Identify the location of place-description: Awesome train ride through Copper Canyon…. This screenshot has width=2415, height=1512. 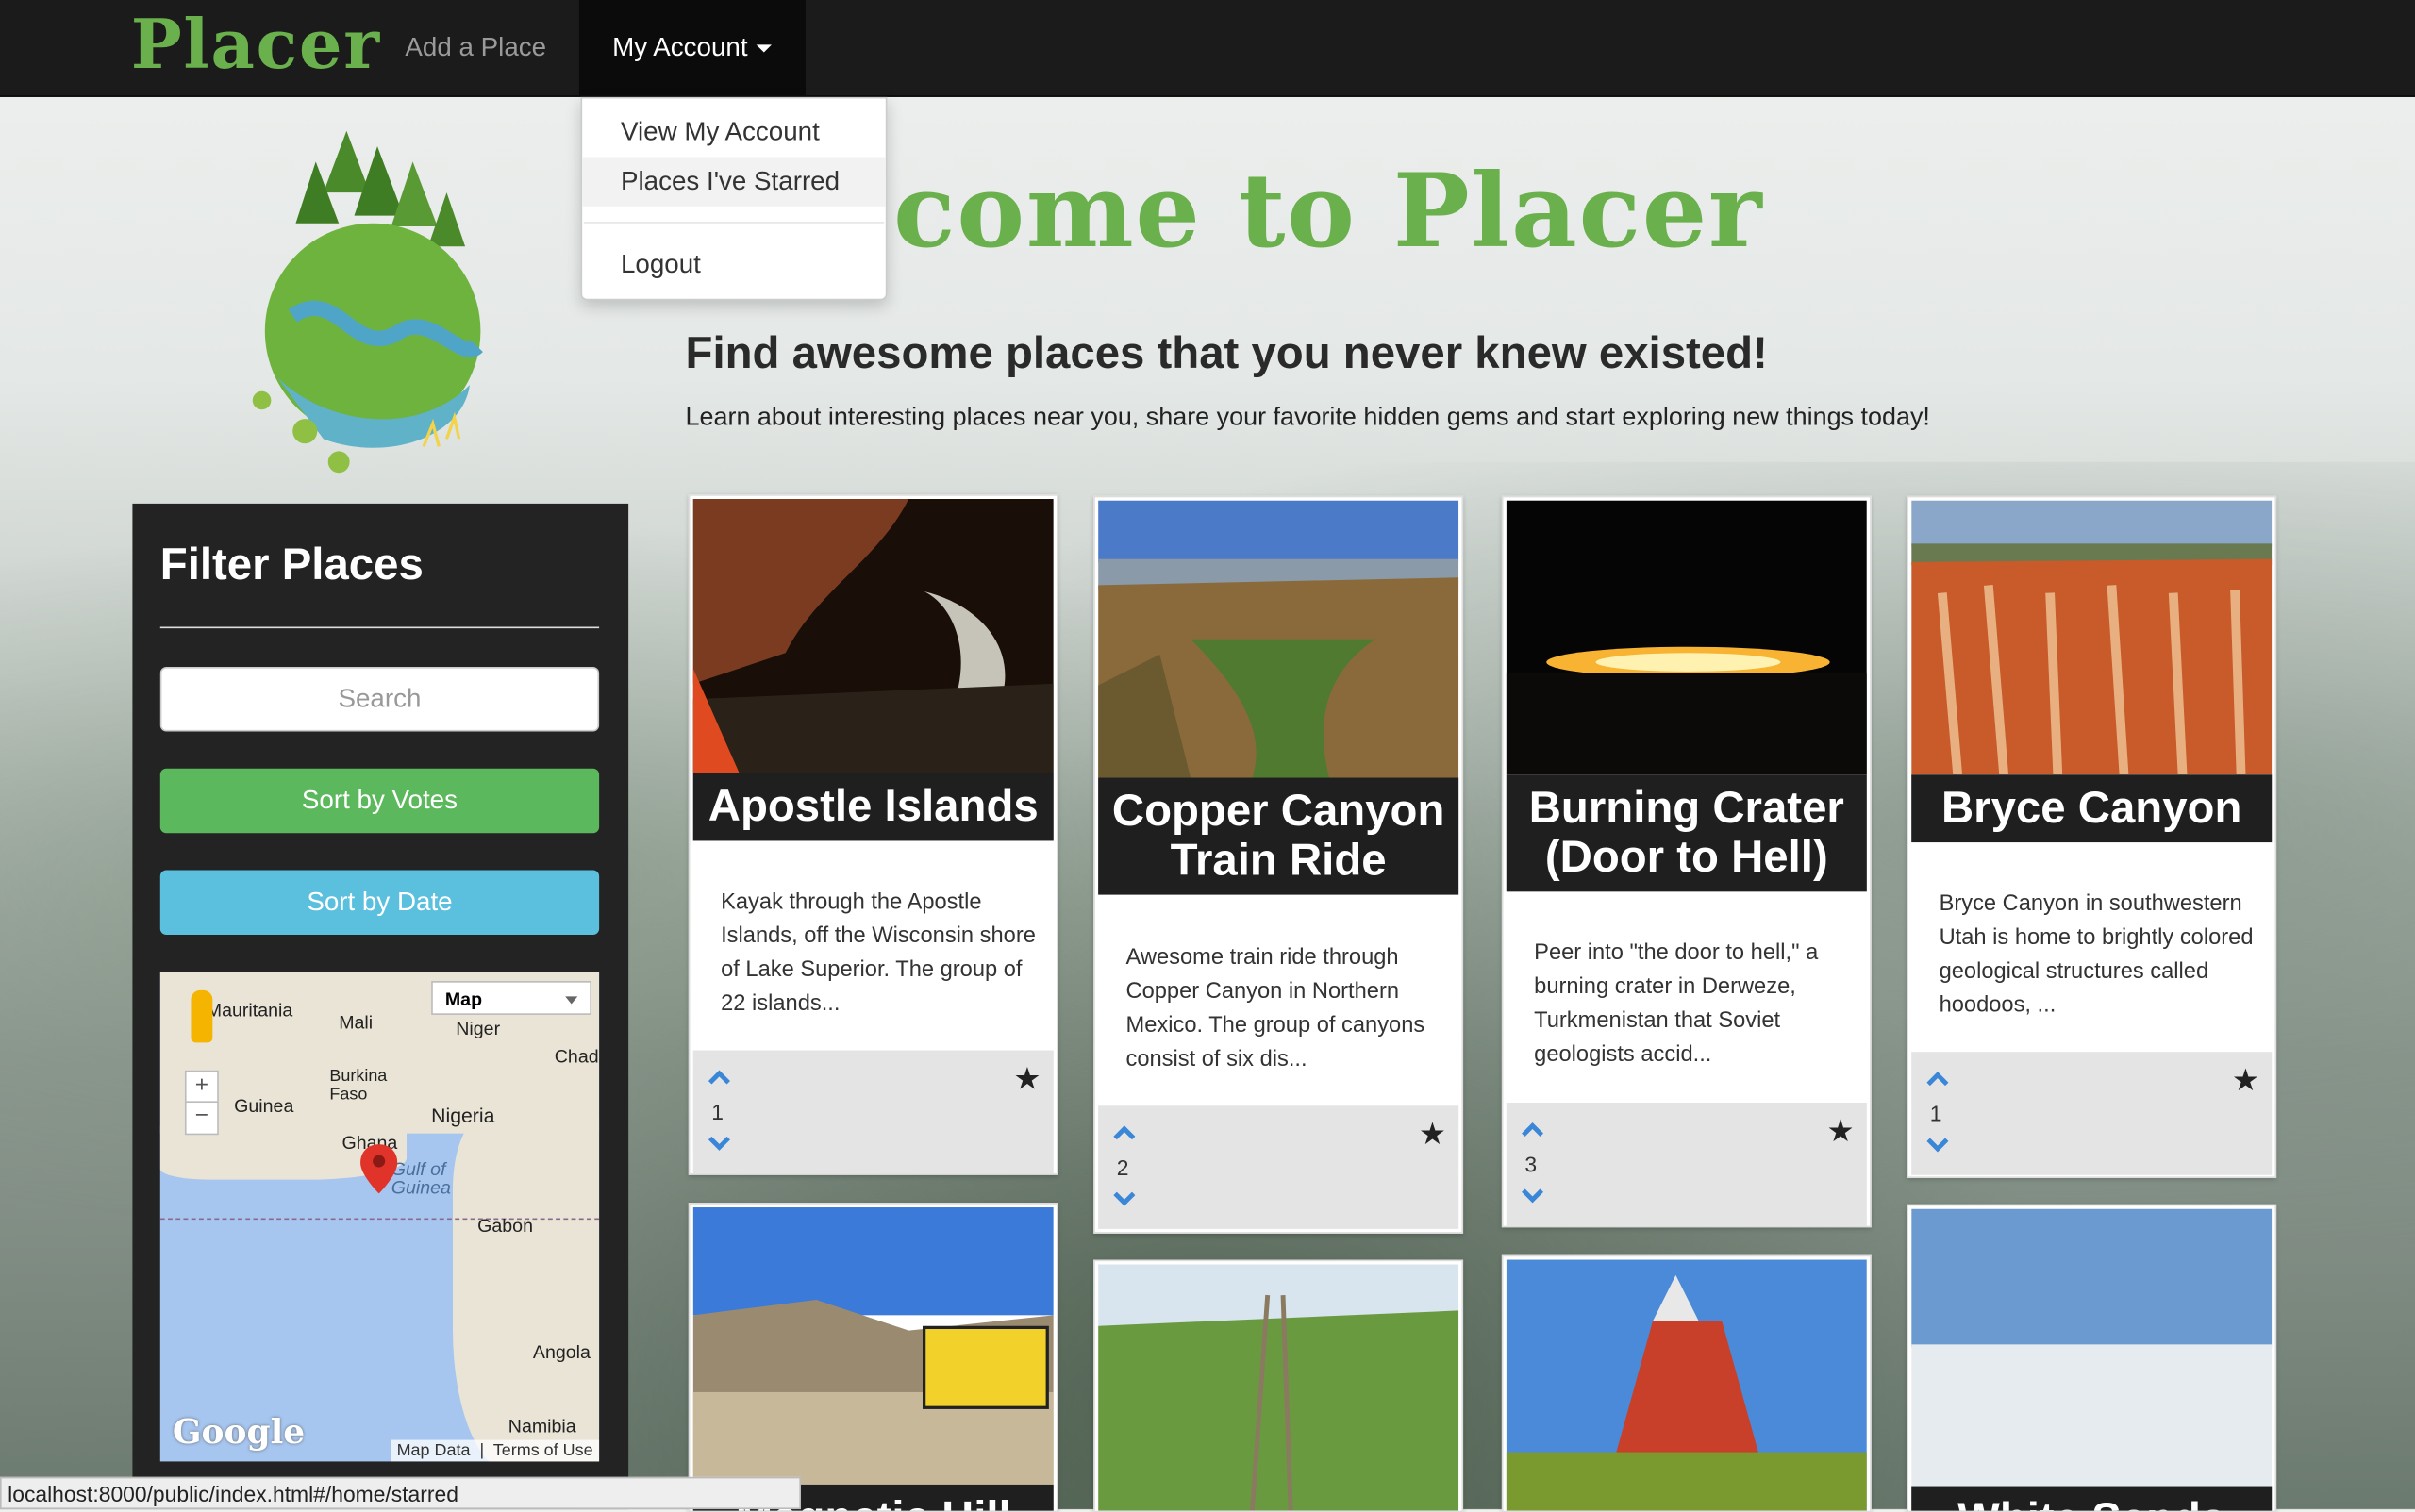
(1275, 1008).